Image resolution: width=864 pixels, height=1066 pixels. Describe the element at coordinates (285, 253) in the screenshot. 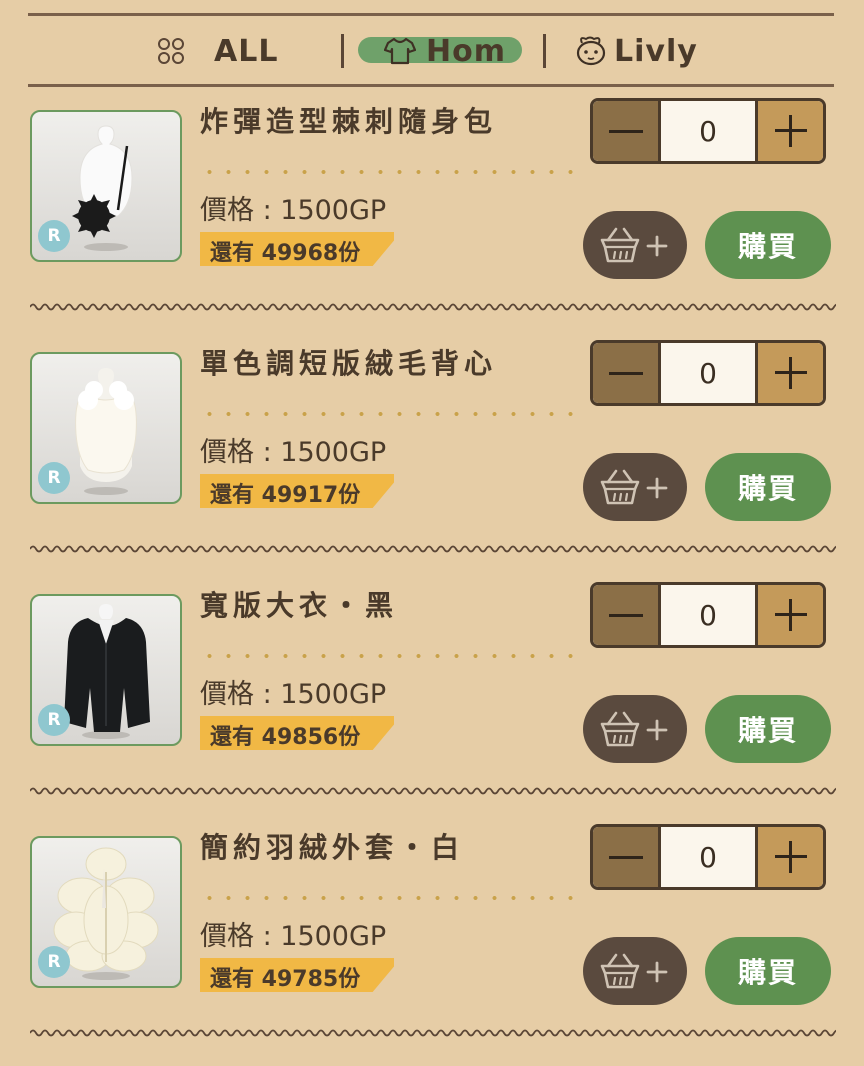

I see `stock-remaining-text: 還有 49968份` at that location.